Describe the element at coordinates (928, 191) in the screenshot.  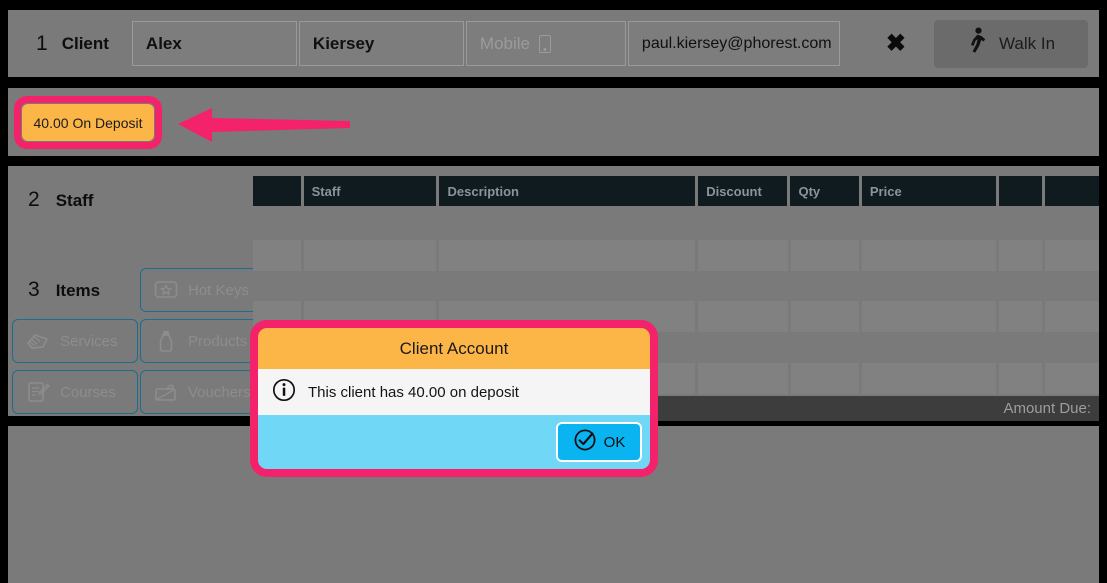
I see `column-header-price: Price` at that location.